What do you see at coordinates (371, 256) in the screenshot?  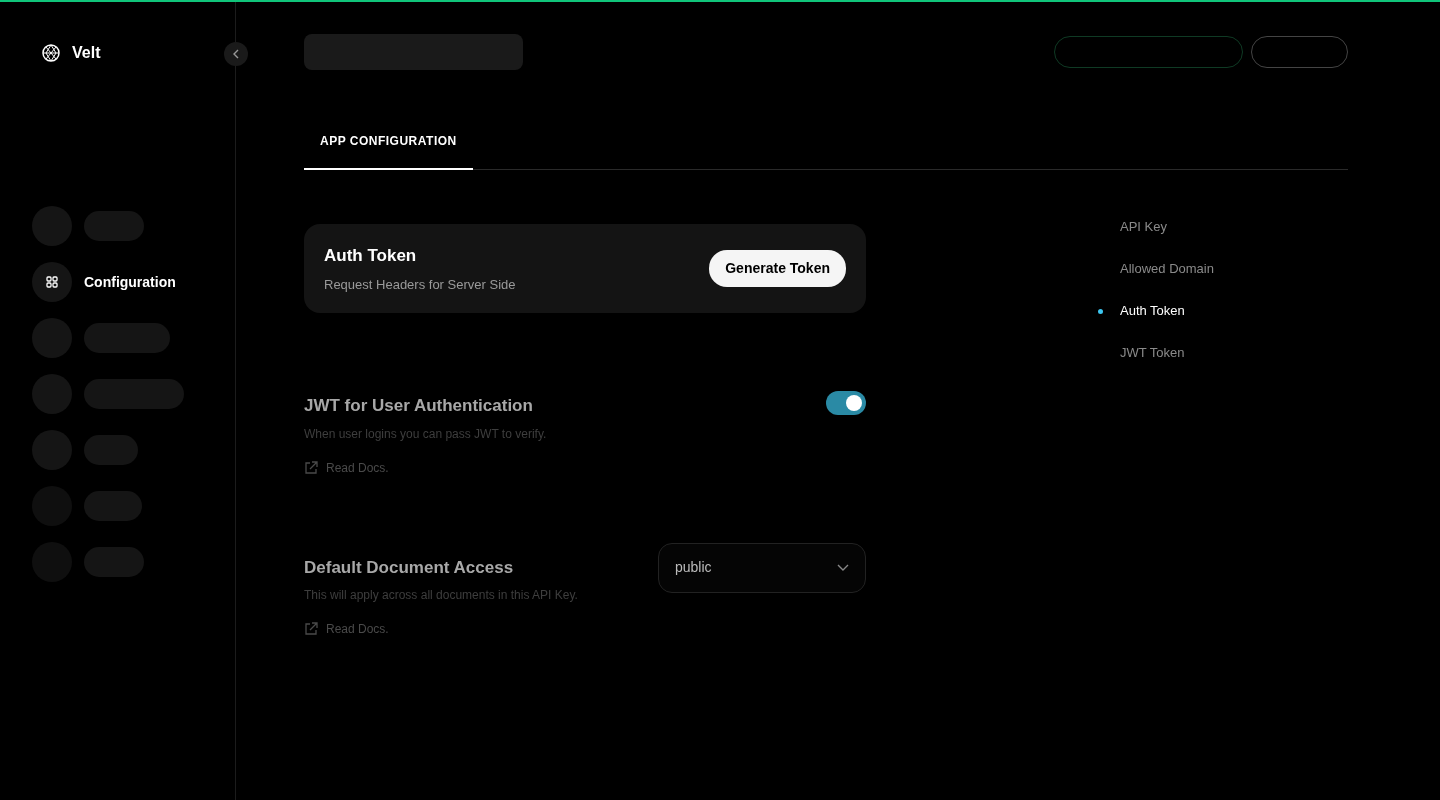 I see `card-title: Auth Token` at bounding box center [371, 256].